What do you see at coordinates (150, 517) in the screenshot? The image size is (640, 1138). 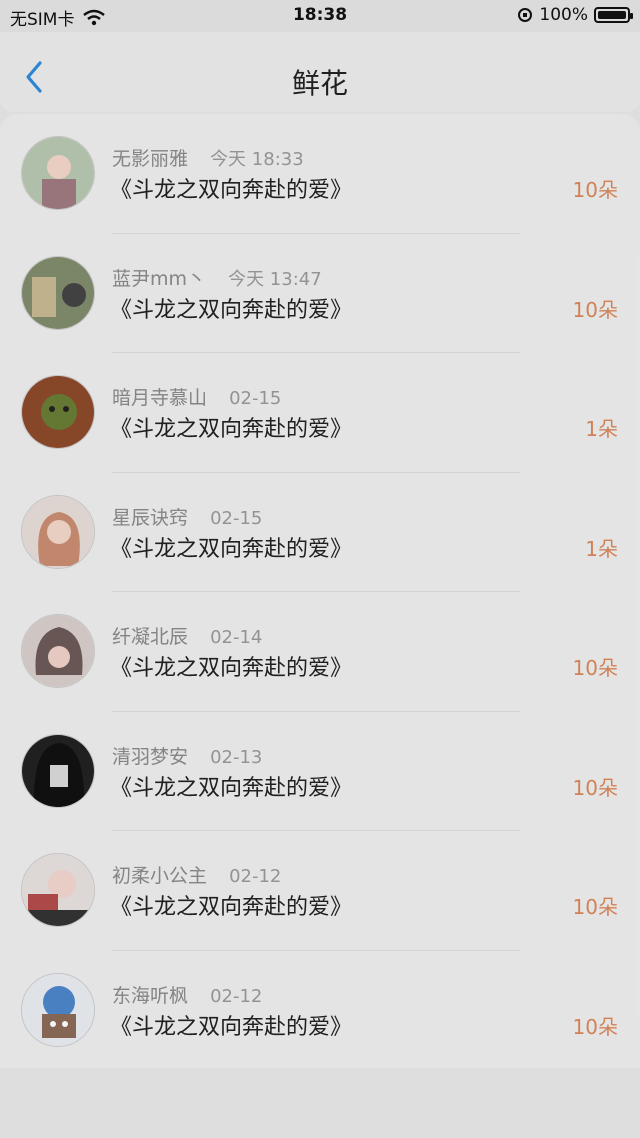 I see `user-name: 星辰诀窍` at bounding box center [150, 517].